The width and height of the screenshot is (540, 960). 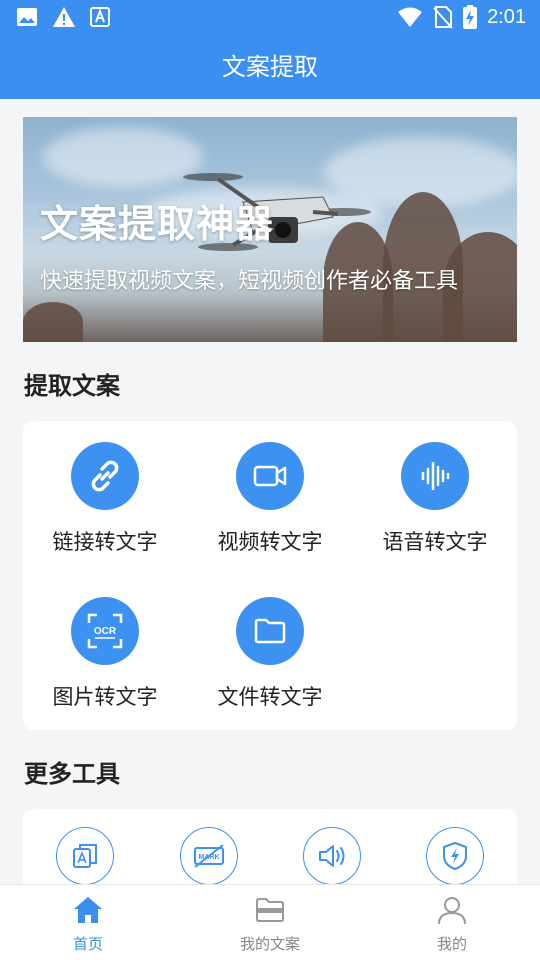 What do you see at coordinates (269, 944) in the screenshot?
I see `nav-label: 我的文案` at bounding box center [269, 944].